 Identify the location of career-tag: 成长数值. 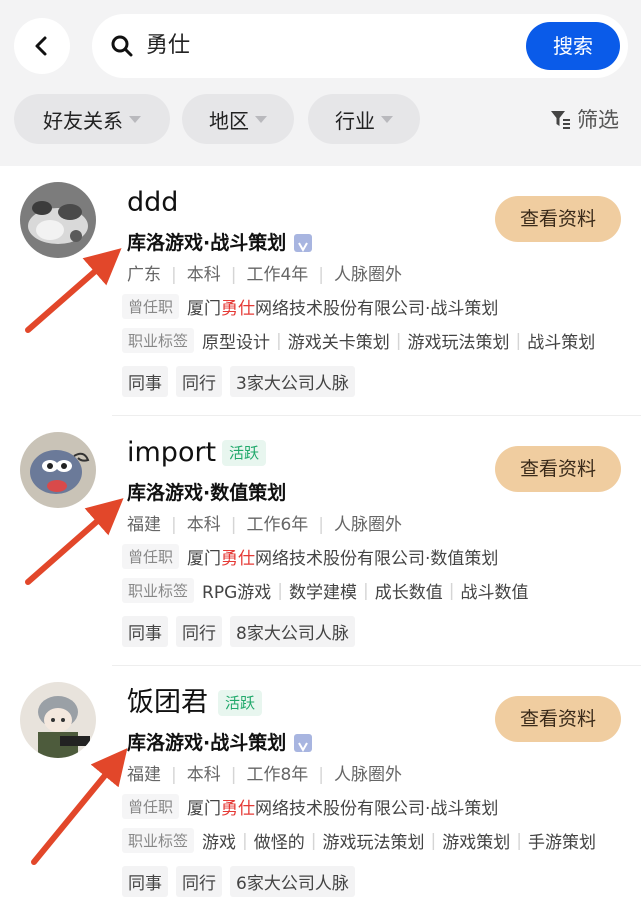
(408, 593).